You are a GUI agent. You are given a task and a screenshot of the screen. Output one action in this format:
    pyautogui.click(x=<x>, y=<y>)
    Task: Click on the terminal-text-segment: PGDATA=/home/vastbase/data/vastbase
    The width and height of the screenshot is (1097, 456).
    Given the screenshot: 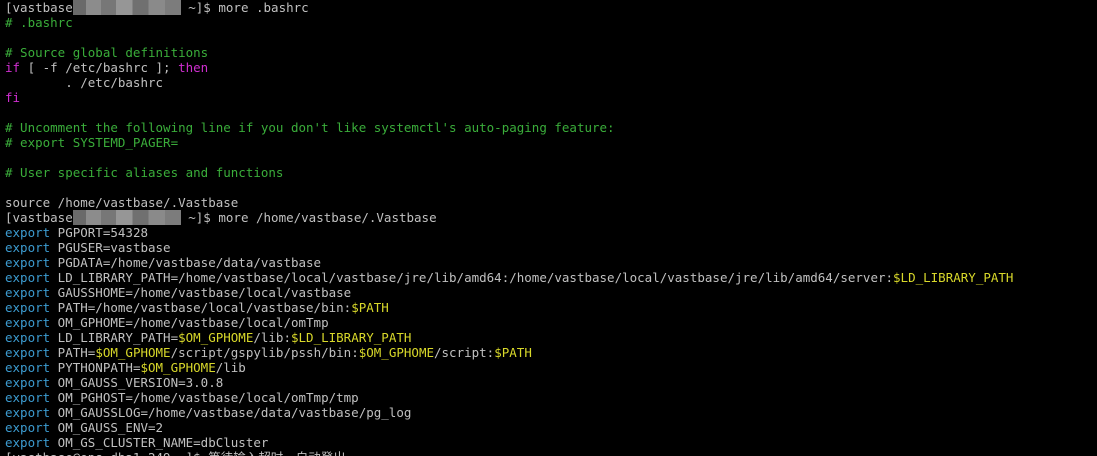 What is the action you would take?
    pyautogui.click(x=186, y=262)
    